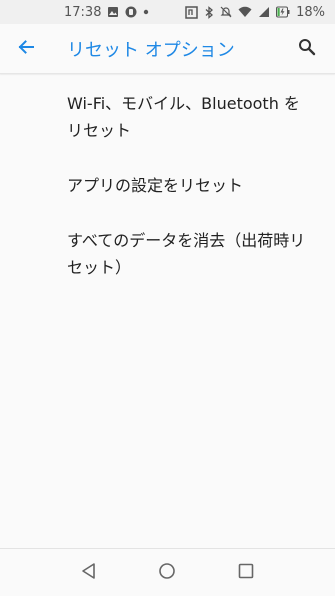 This screenshot has height=596, width=335. I want to click on square-recents-icon, so click(246, 573).